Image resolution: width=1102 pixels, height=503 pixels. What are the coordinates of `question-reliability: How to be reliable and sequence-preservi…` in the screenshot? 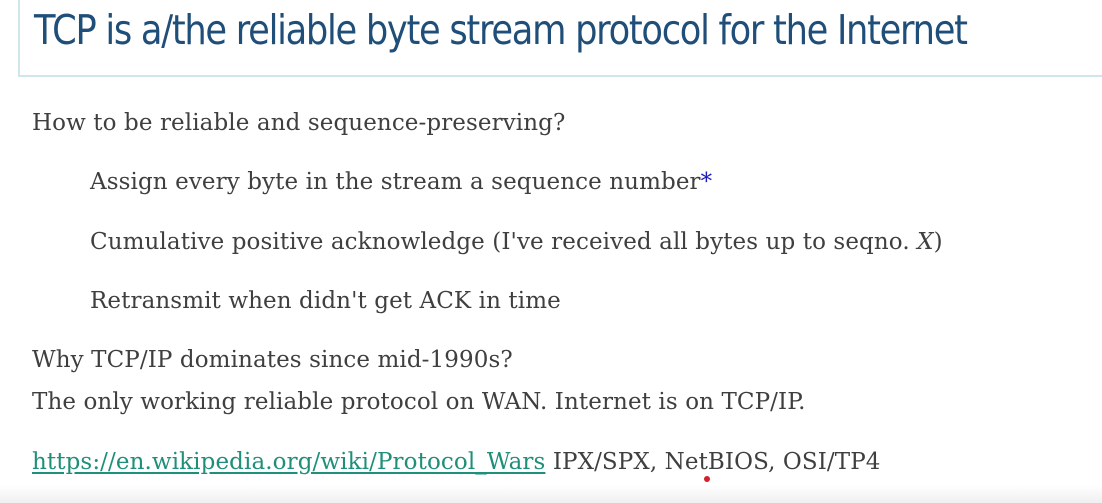 It's located at (299, 123).